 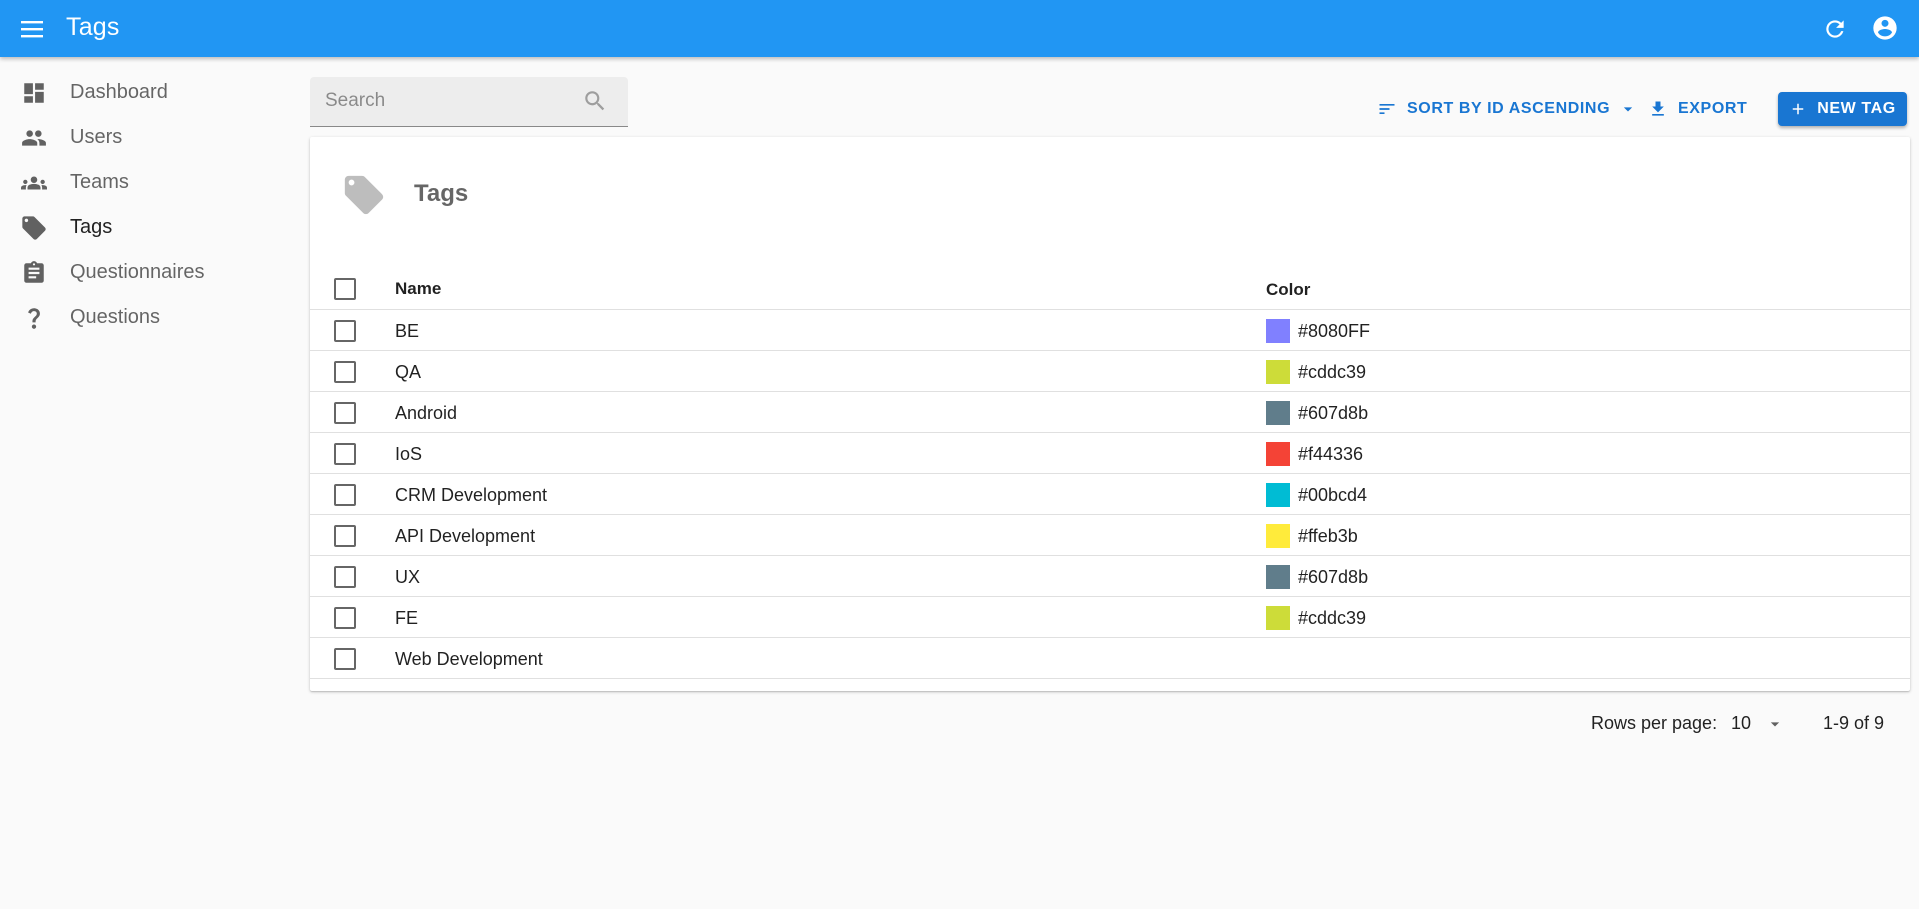 I want to click on export-button: EXPORT, so click(x=1697, y=109).